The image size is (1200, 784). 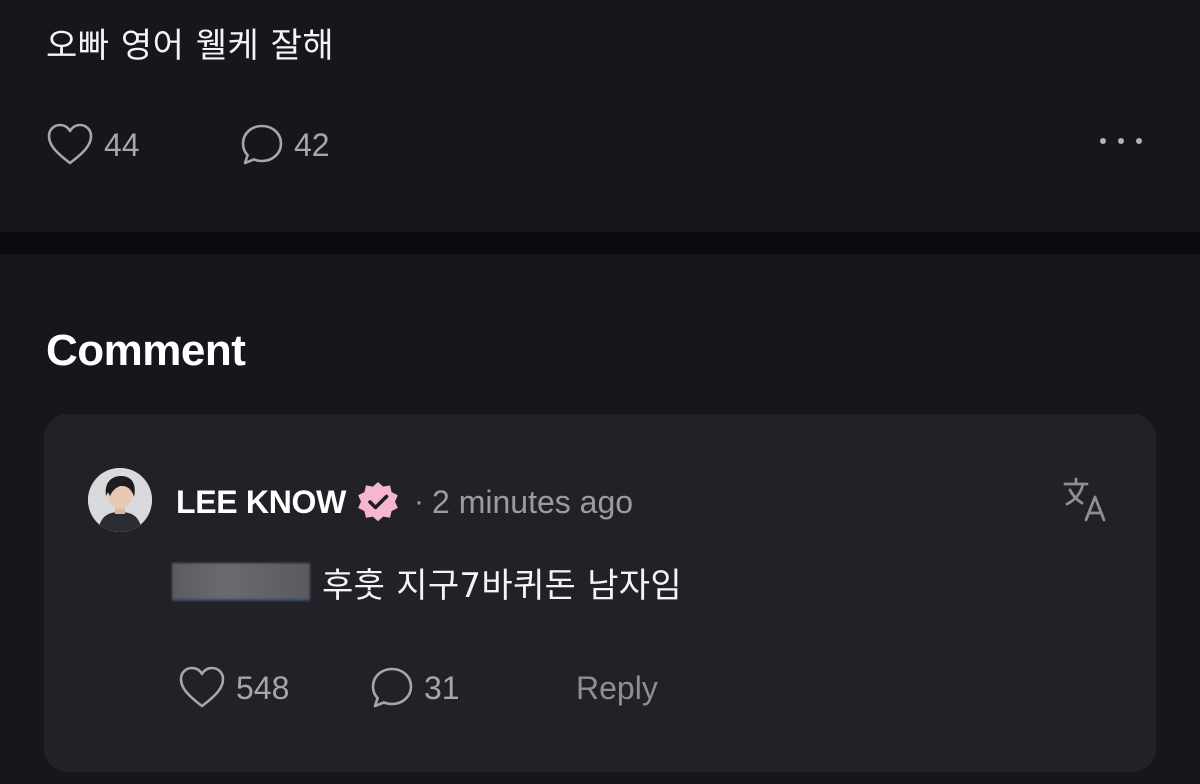 I want to click on post-comment-button: 42, so click(x=285, y=145).